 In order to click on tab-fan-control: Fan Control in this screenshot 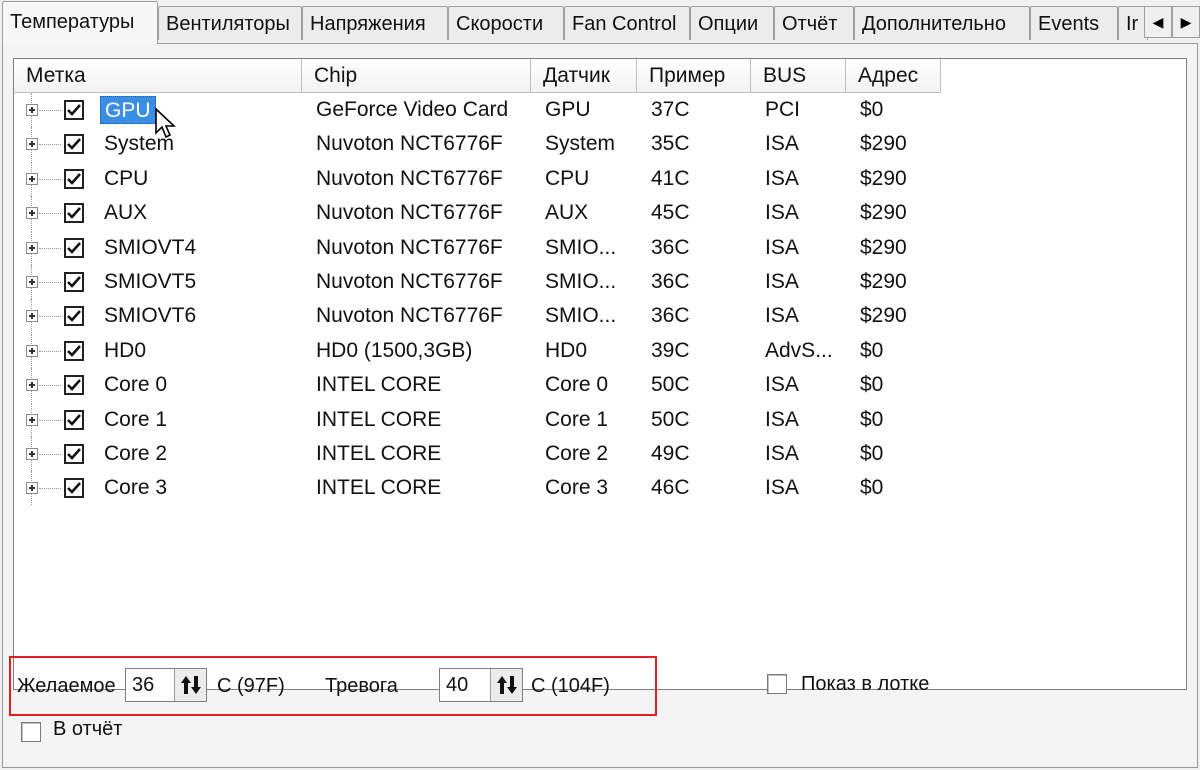, I will do `click(627, 23)`.